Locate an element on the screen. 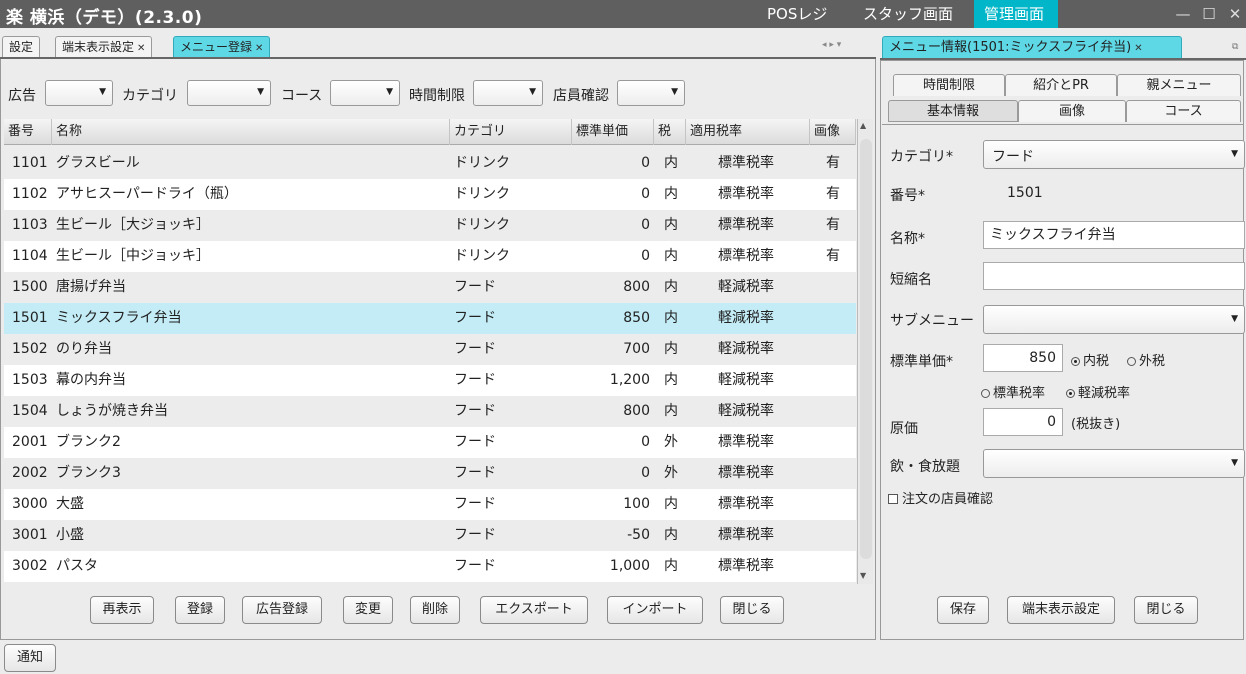 This screenshot has height=674, width=1246. nav-pos-register: POSレジ is located at coordinates (797, 14).